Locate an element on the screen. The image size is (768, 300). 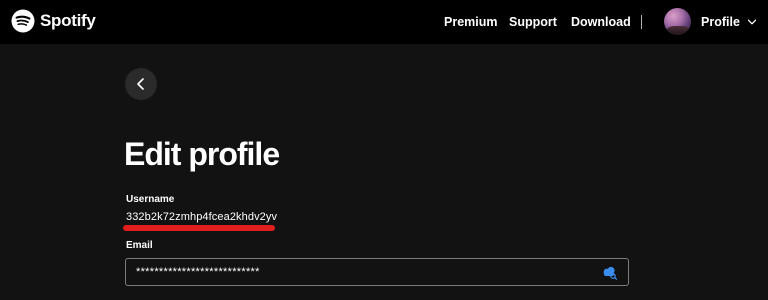
nav-premium-link: Premium is located at coordinates (471, 22).